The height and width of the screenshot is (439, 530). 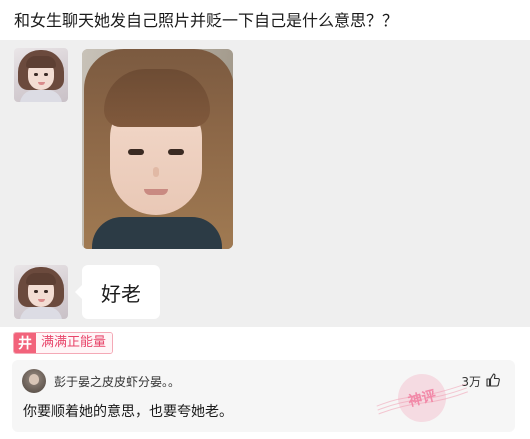 What do you see at coordinates (157, 149) in the screenshot?
I see `selfie-photo` at bounding box center [157, 149].